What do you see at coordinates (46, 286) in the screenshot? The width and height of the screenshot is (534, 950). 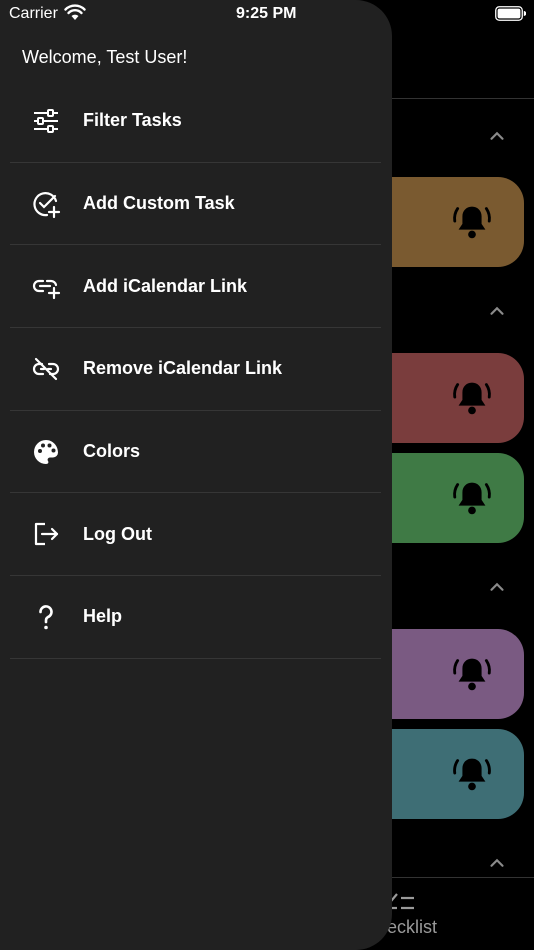 I see `link-plus-icon` at bounding box center [46, 286].